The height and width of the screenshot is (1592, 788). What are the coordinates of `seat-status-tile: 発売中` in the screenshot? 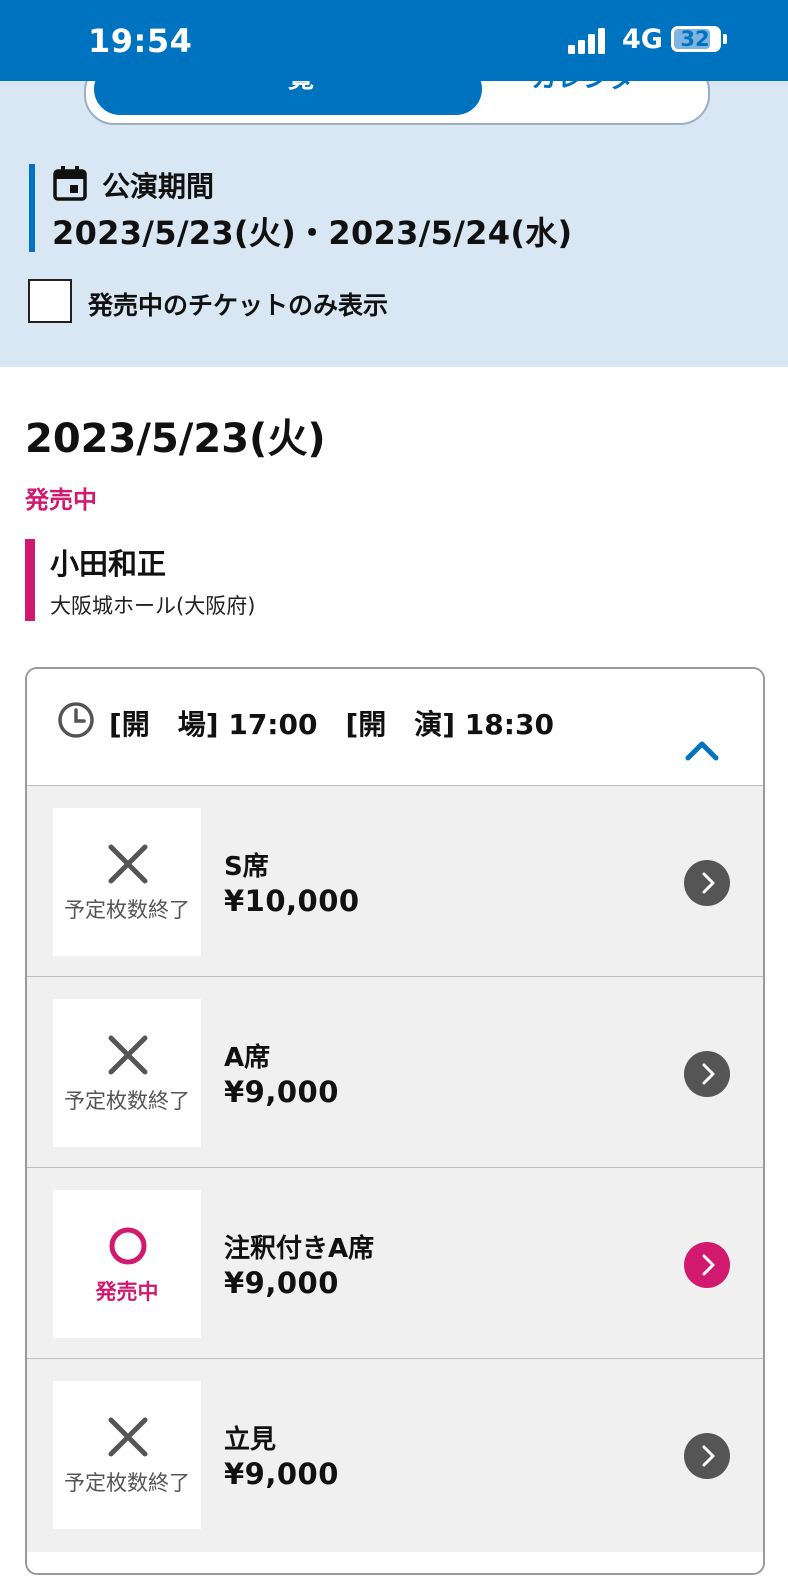 It's located at (127, 1264).